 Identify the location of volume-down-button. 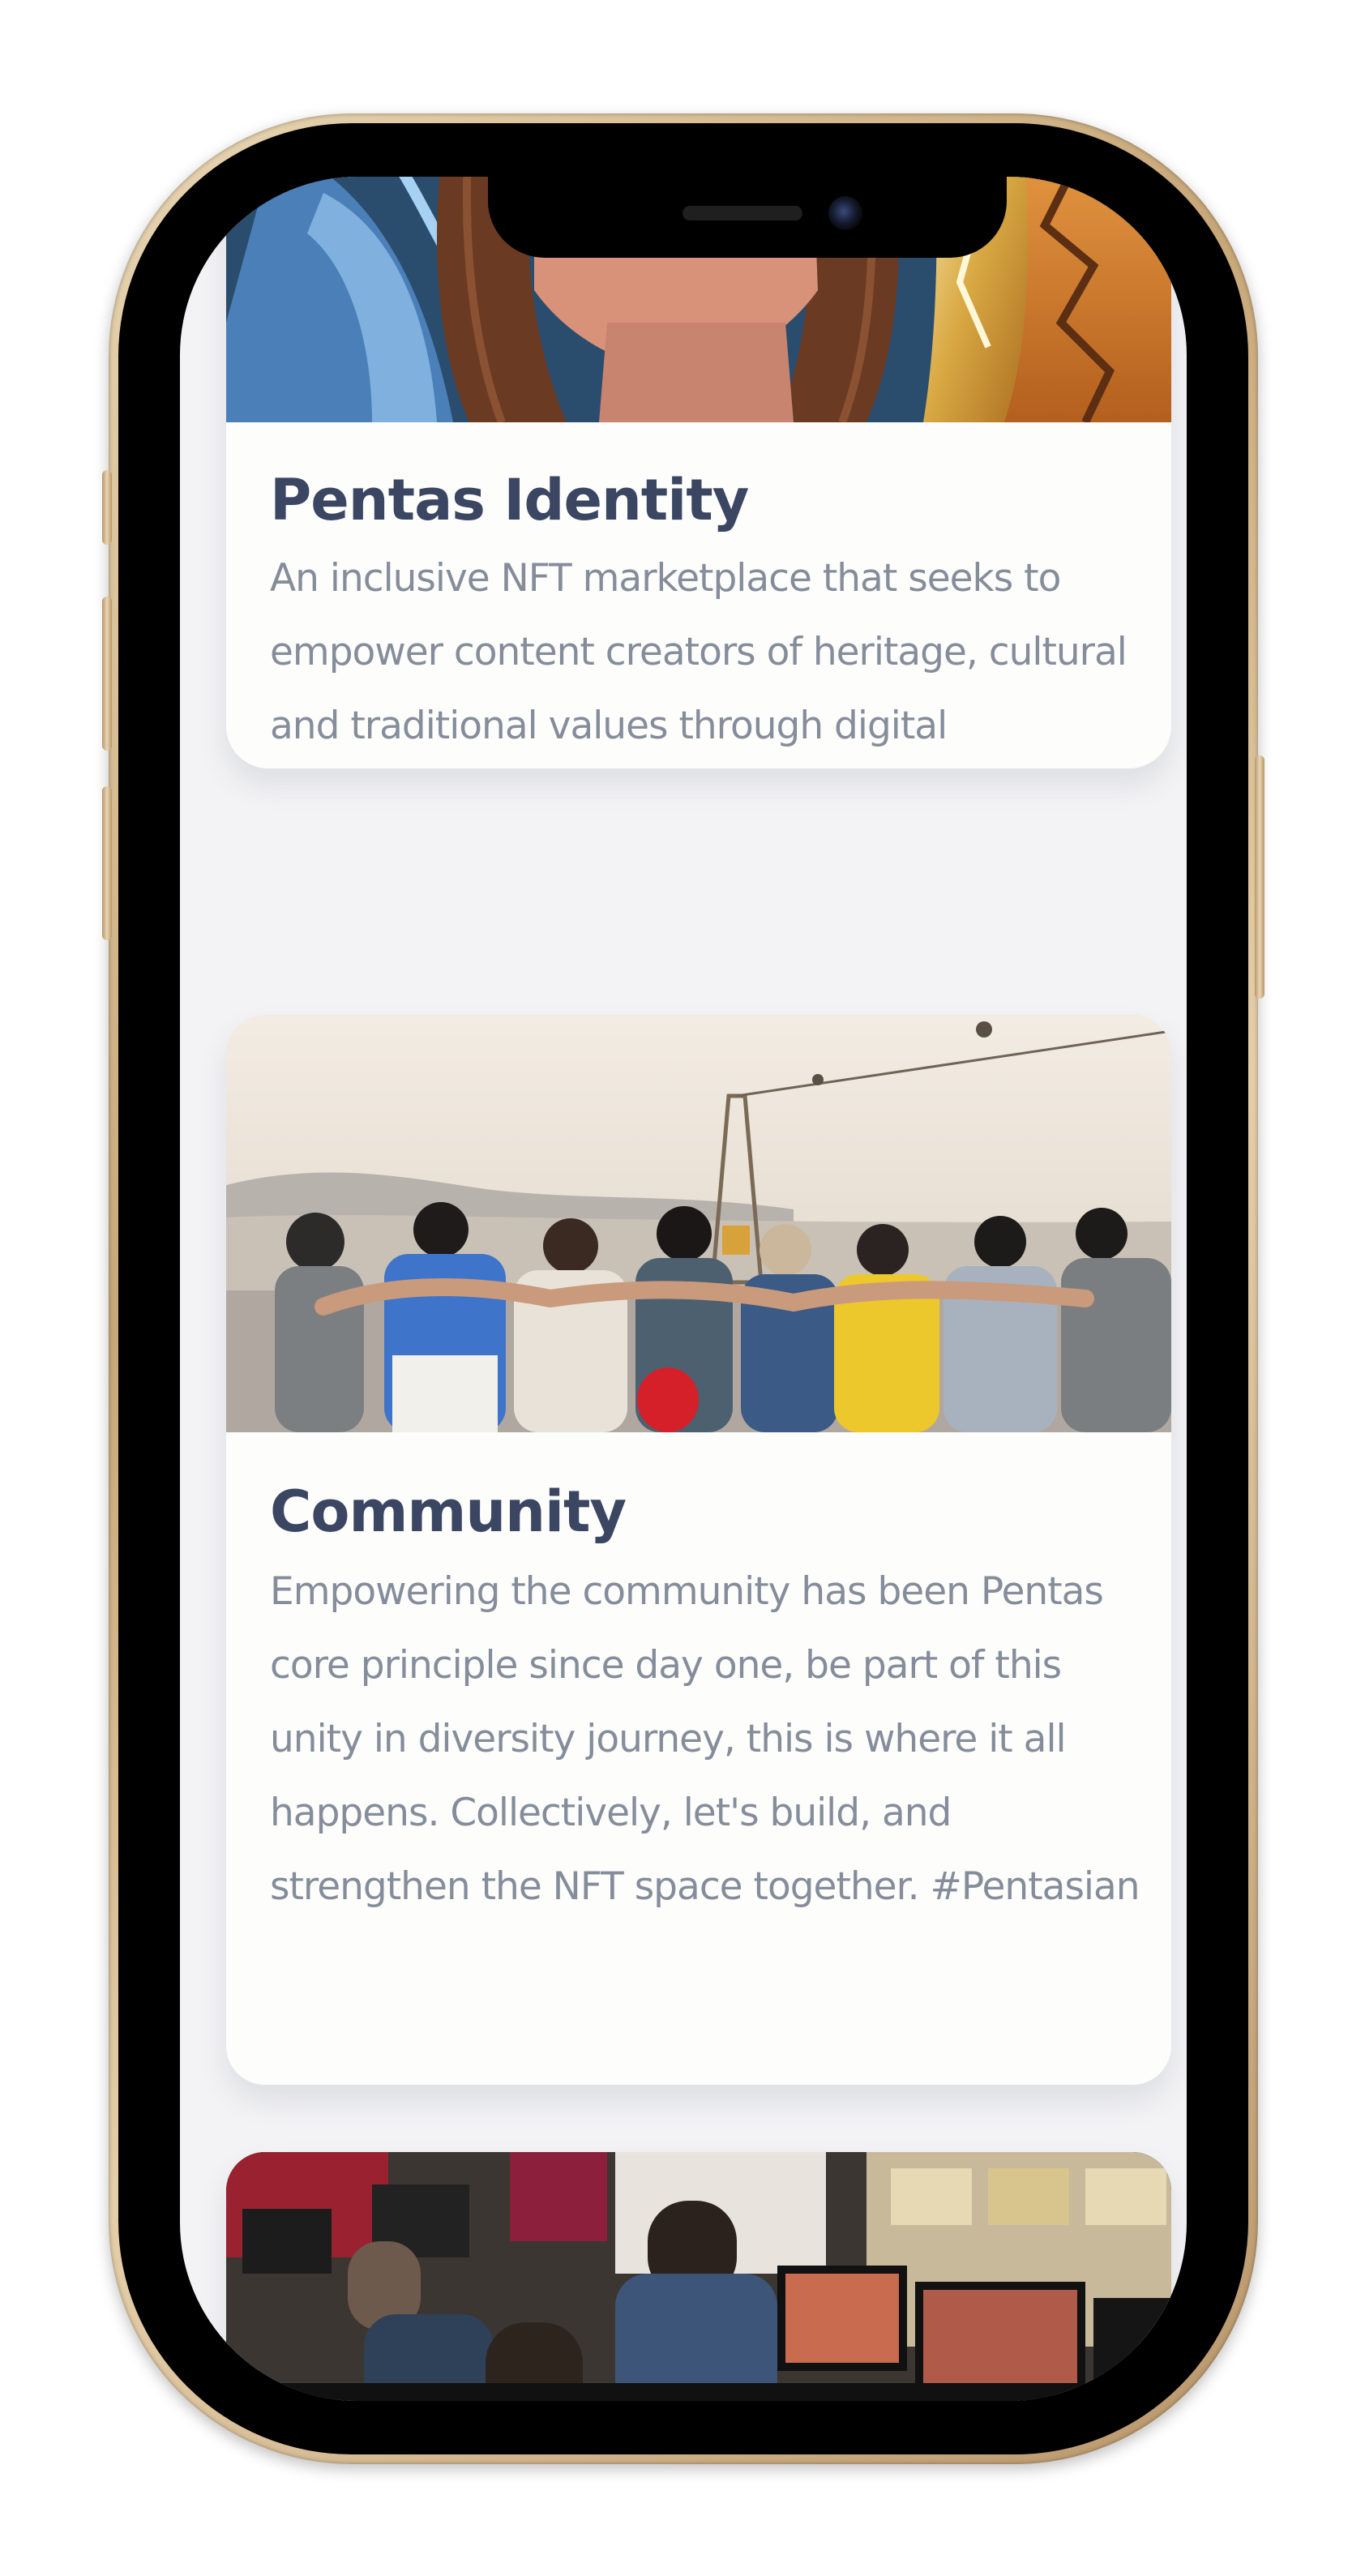
(107, 863).